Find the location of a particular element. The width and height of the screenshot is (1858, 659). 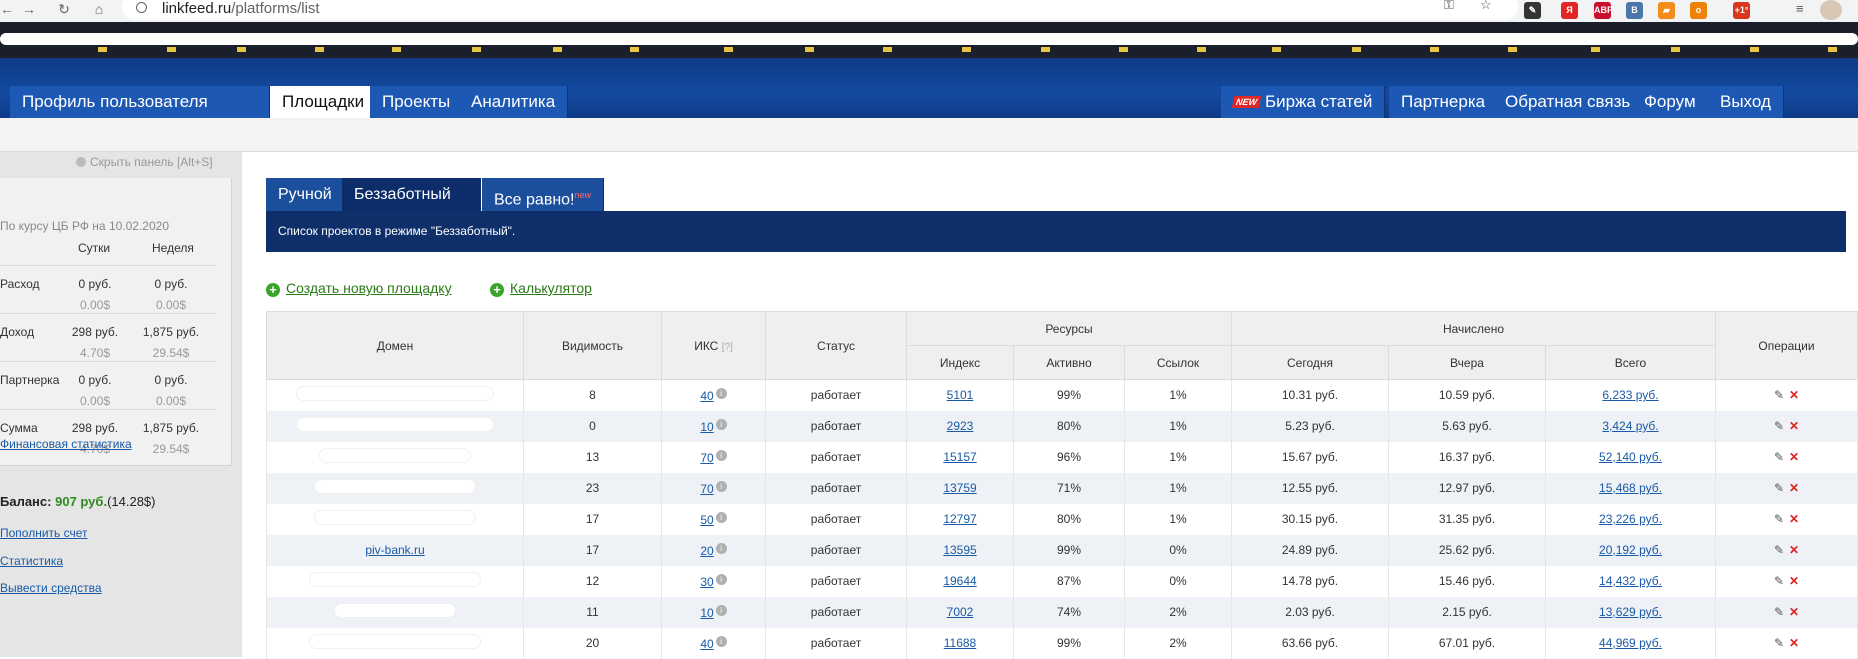

temperature-icon: +1° is located at coordinates (1741, 10).